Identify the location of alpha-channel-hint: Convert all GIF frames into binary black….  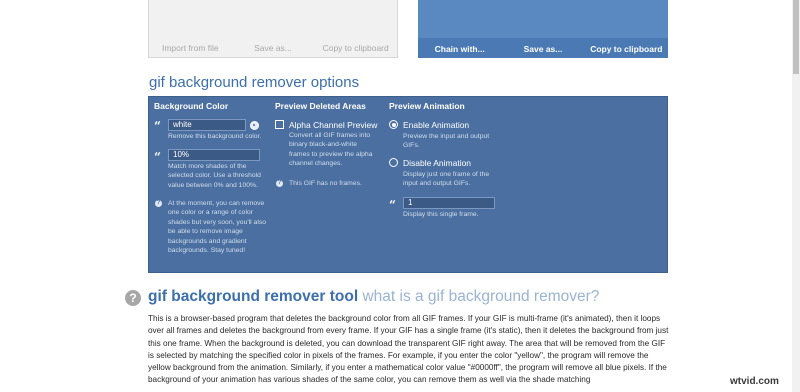
(331, 150).